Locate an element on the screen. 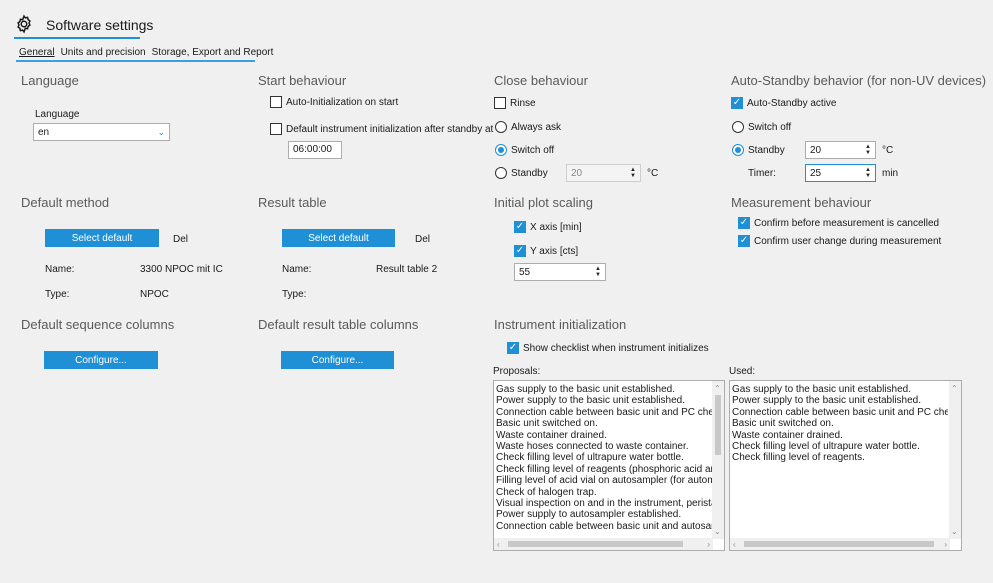 This screenshot has height=583, width=993. used-horizontal-scrollbar: ‹ › is located at coordinates (840, 544).